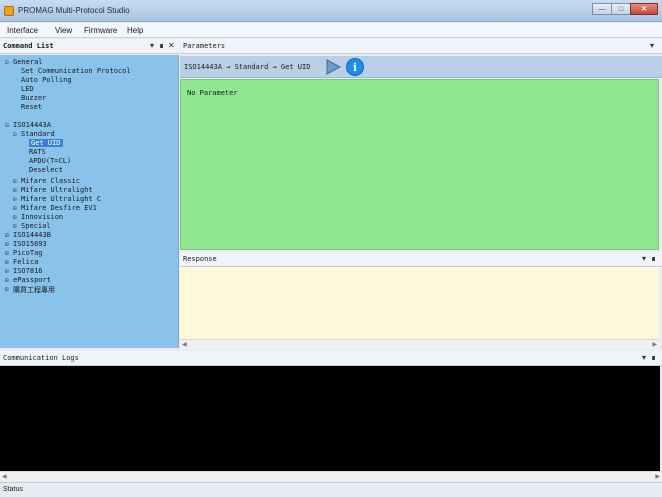 The width and height of the screenshot is (662, 497). What do you see at coordinates (27, 89) in the screenshot?
I see `tree-node-led: LED` at bounding box center [27, 89].